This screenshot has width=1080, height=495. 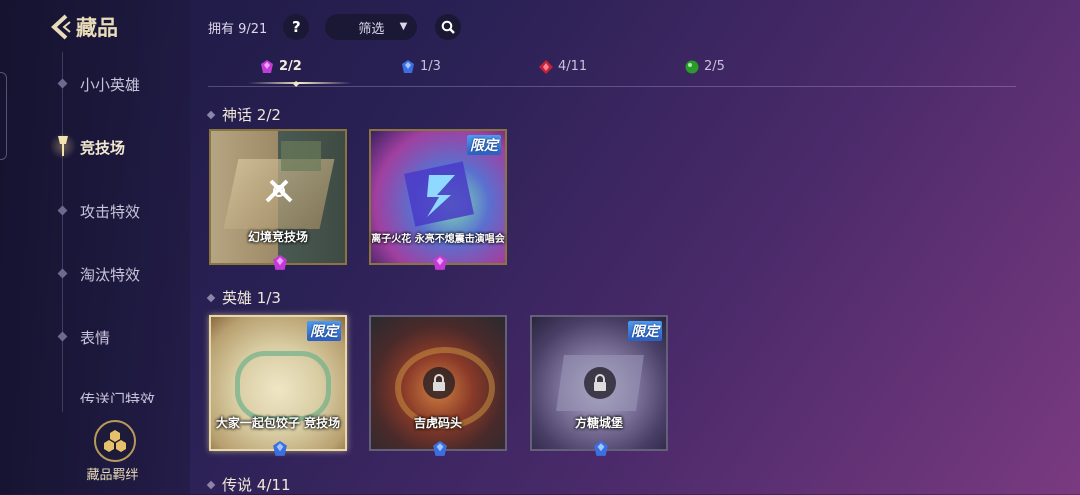 I want to click on card-name: 方糖城堡, so click(x=598, y=423).